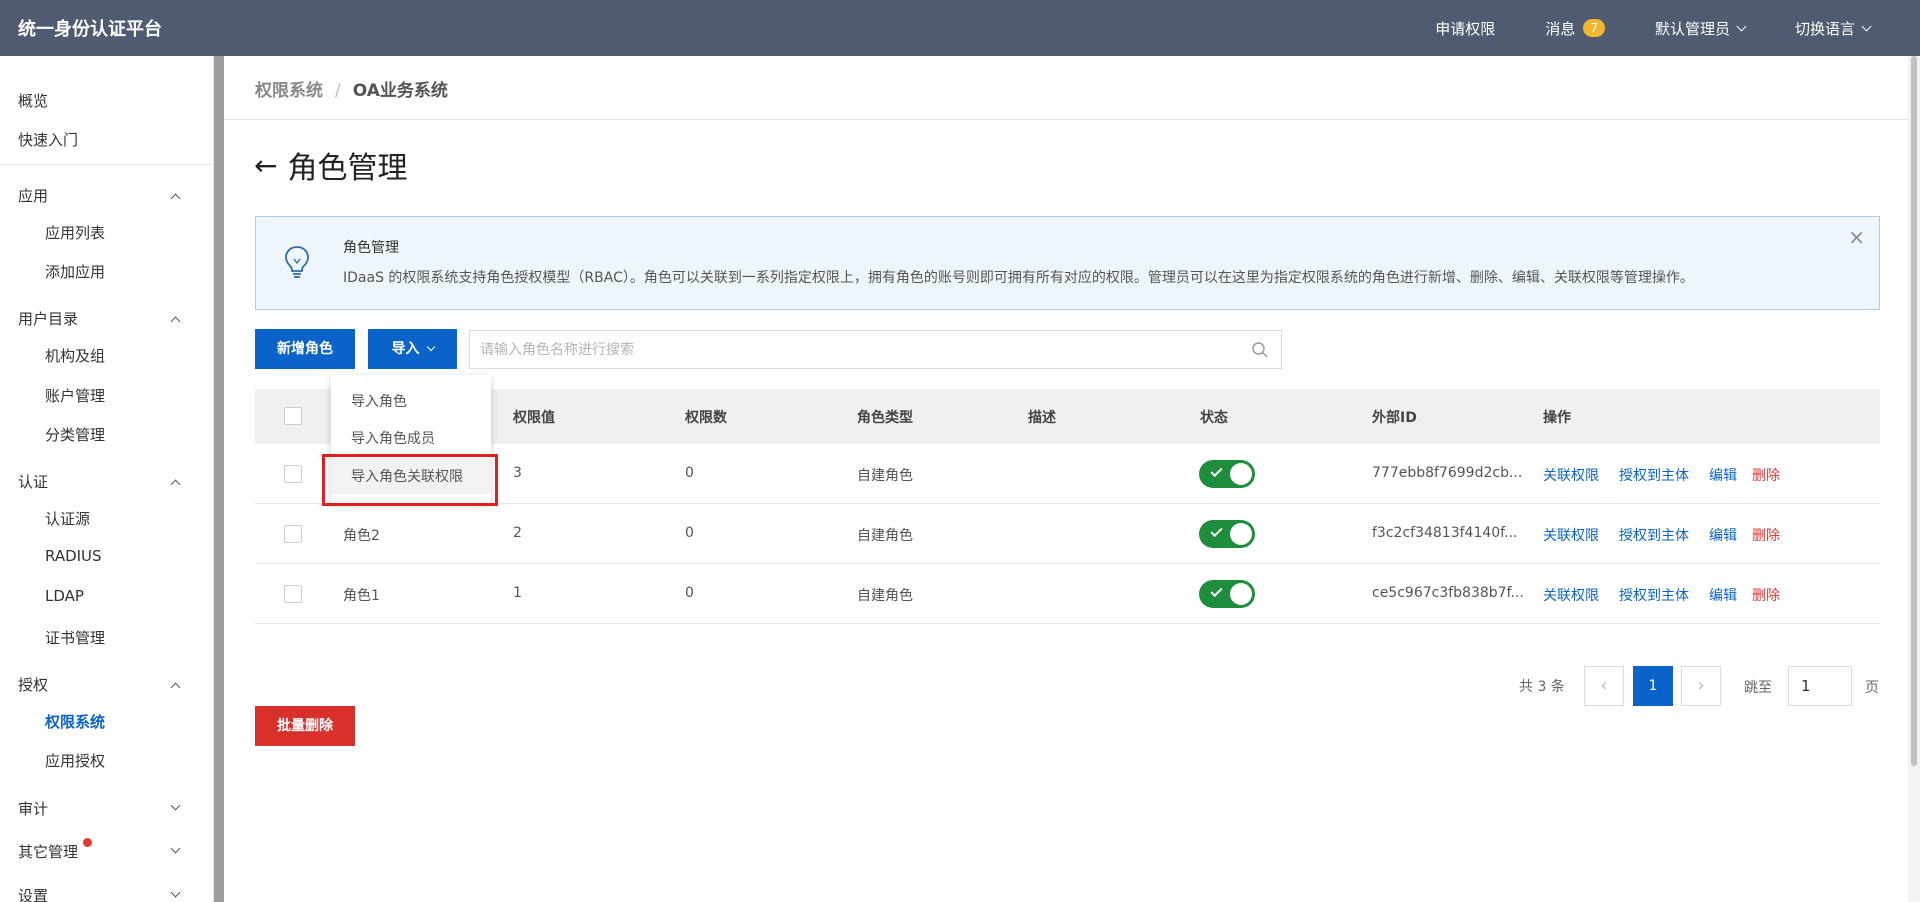 This screenshot has width=1920, height=902. Describe the element at coordinates (75, 434) in the screenshot. I see `sidebar-item-categories: 分类管理` at that location.